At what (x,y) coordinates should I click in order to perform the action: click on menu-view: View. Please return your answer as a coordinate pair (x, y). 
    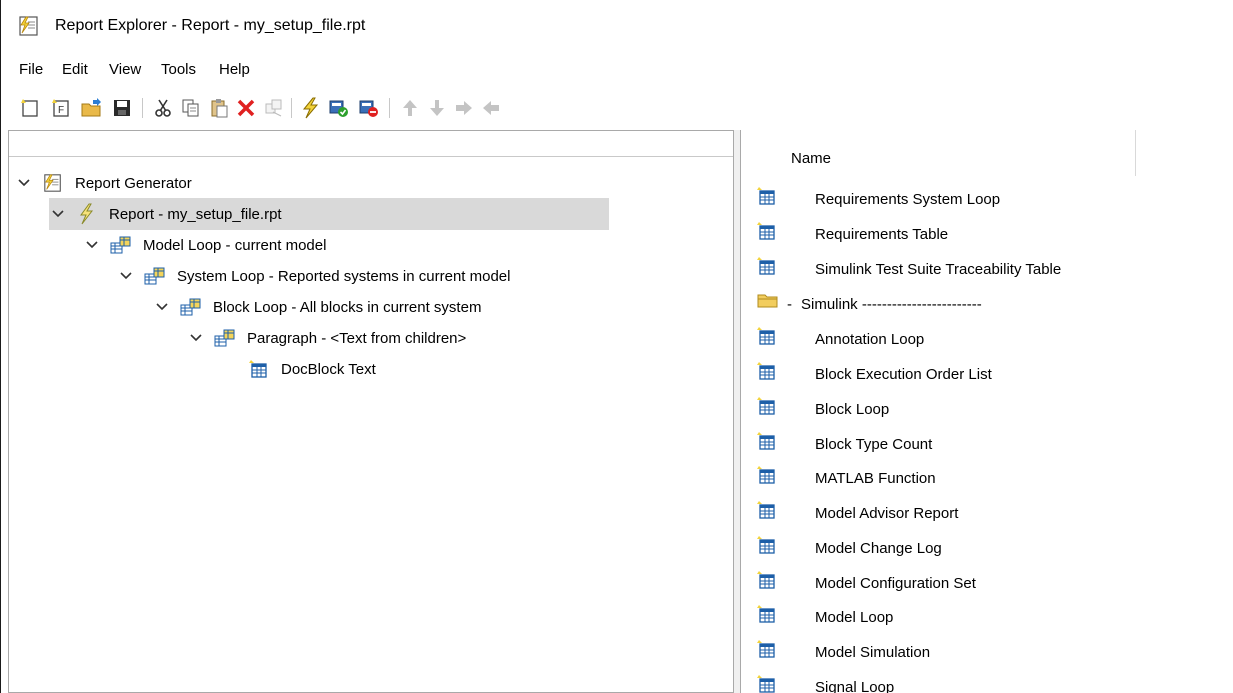
    Looking at the image, I should click on (125, 69).